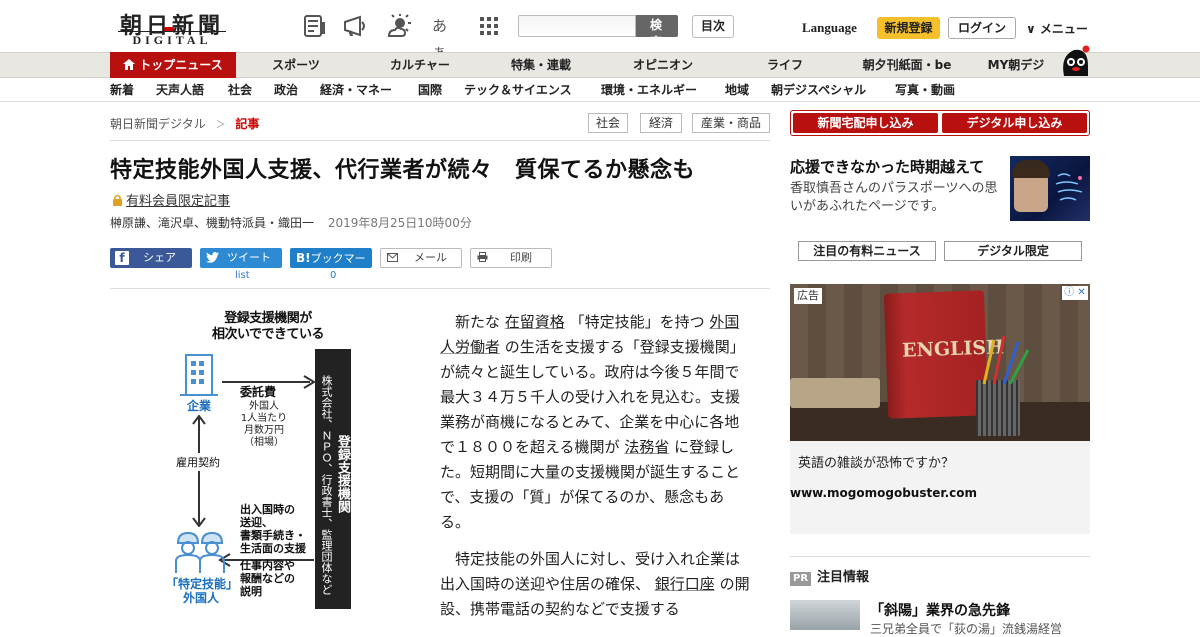  I want to click on nav-sports: スポーツ, so click(296, 65).